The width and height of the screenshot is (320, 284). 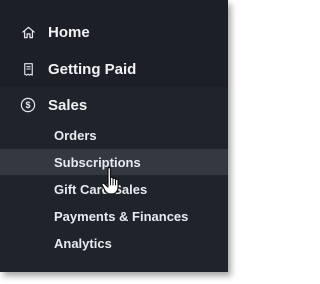 I want to click on sidebar-item-label: Getting Paid, so click(x=92, y=69).